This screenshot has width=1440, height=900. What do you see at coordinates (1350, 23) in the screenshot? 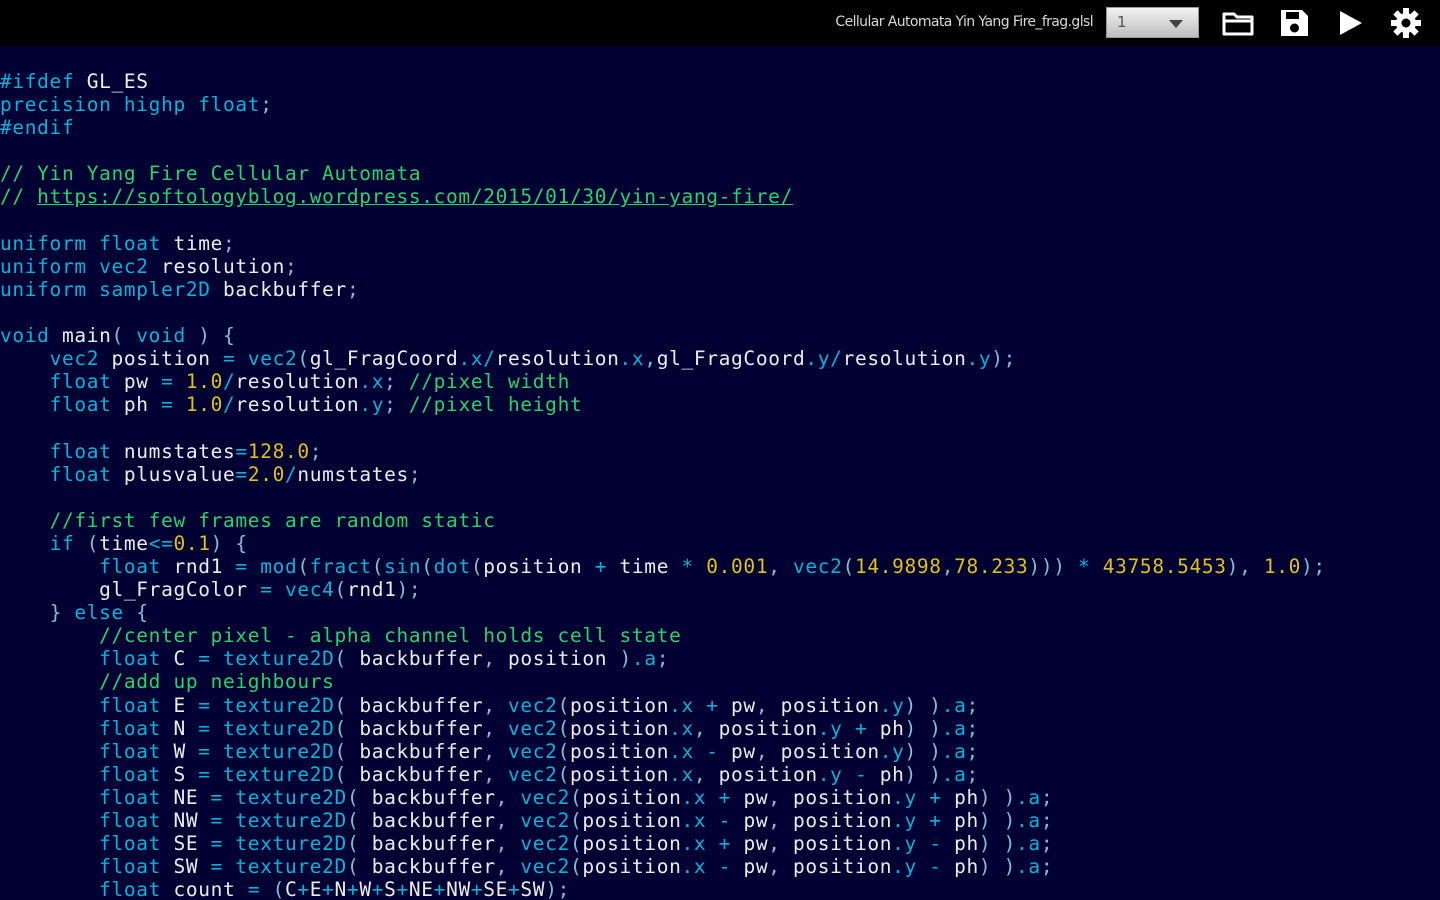
I see `play-icon` at bounding box center [1350, 23].